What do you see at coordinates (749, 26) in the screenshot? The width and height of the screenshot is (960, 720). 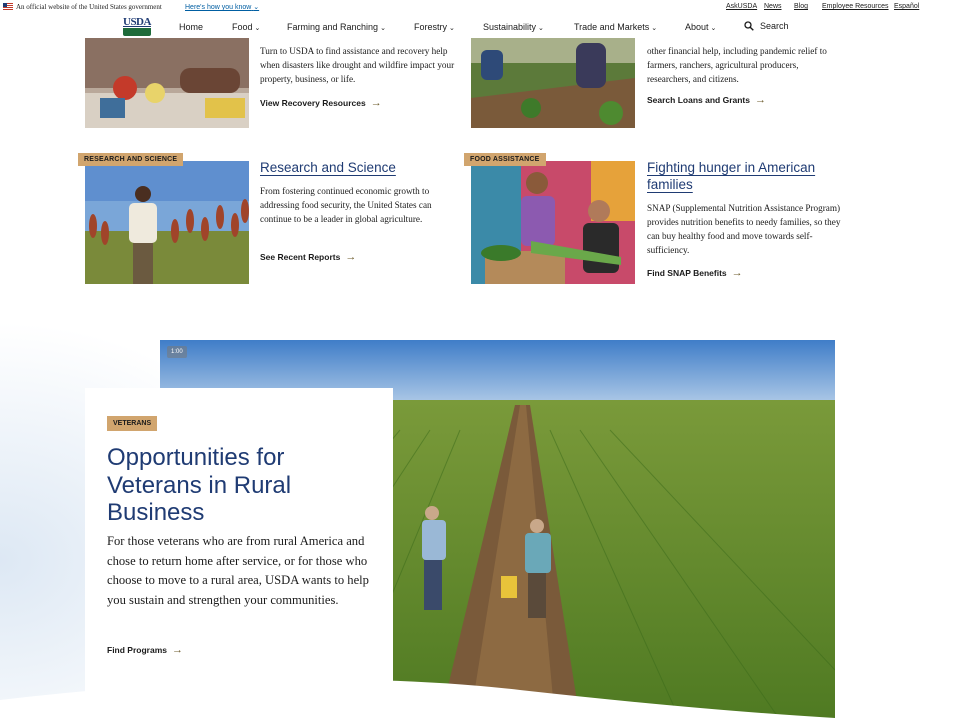 I see `search-icon` at bounding box center [749, 26].